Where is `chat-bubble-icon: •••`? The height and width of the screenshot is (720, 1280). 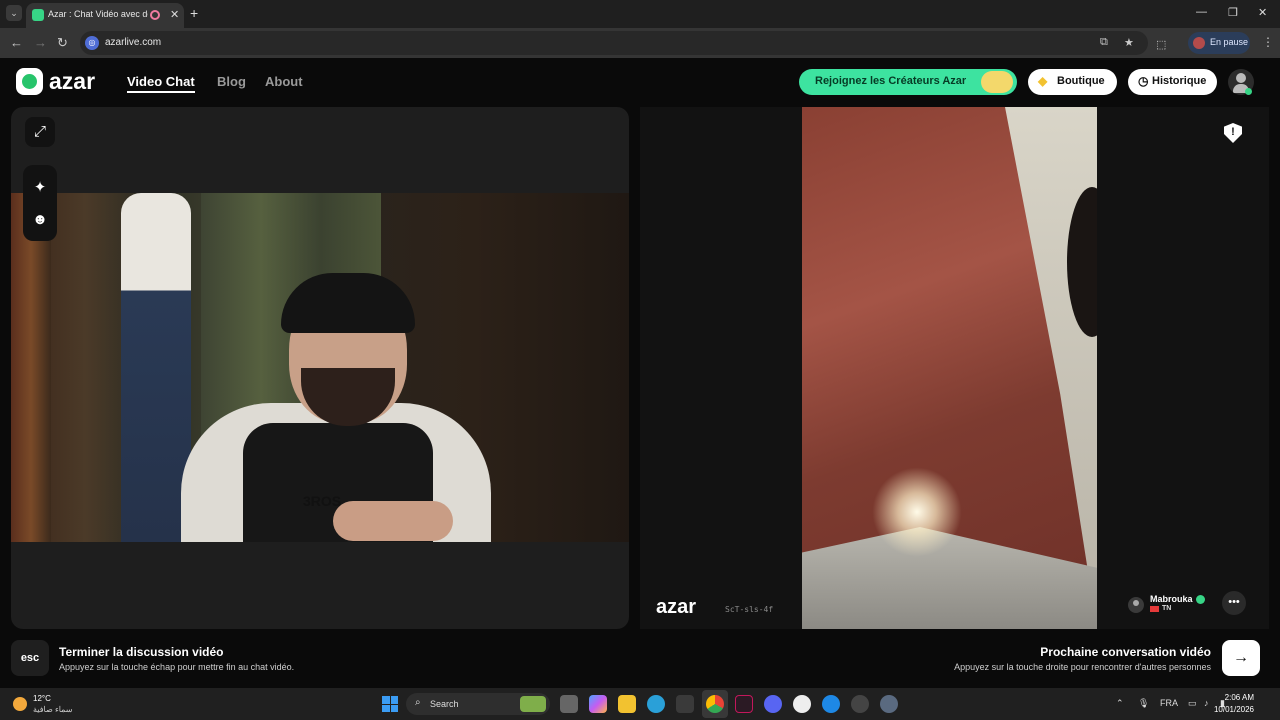 chat-bubble-icon: ••• is located at coordinates (1234, 603).